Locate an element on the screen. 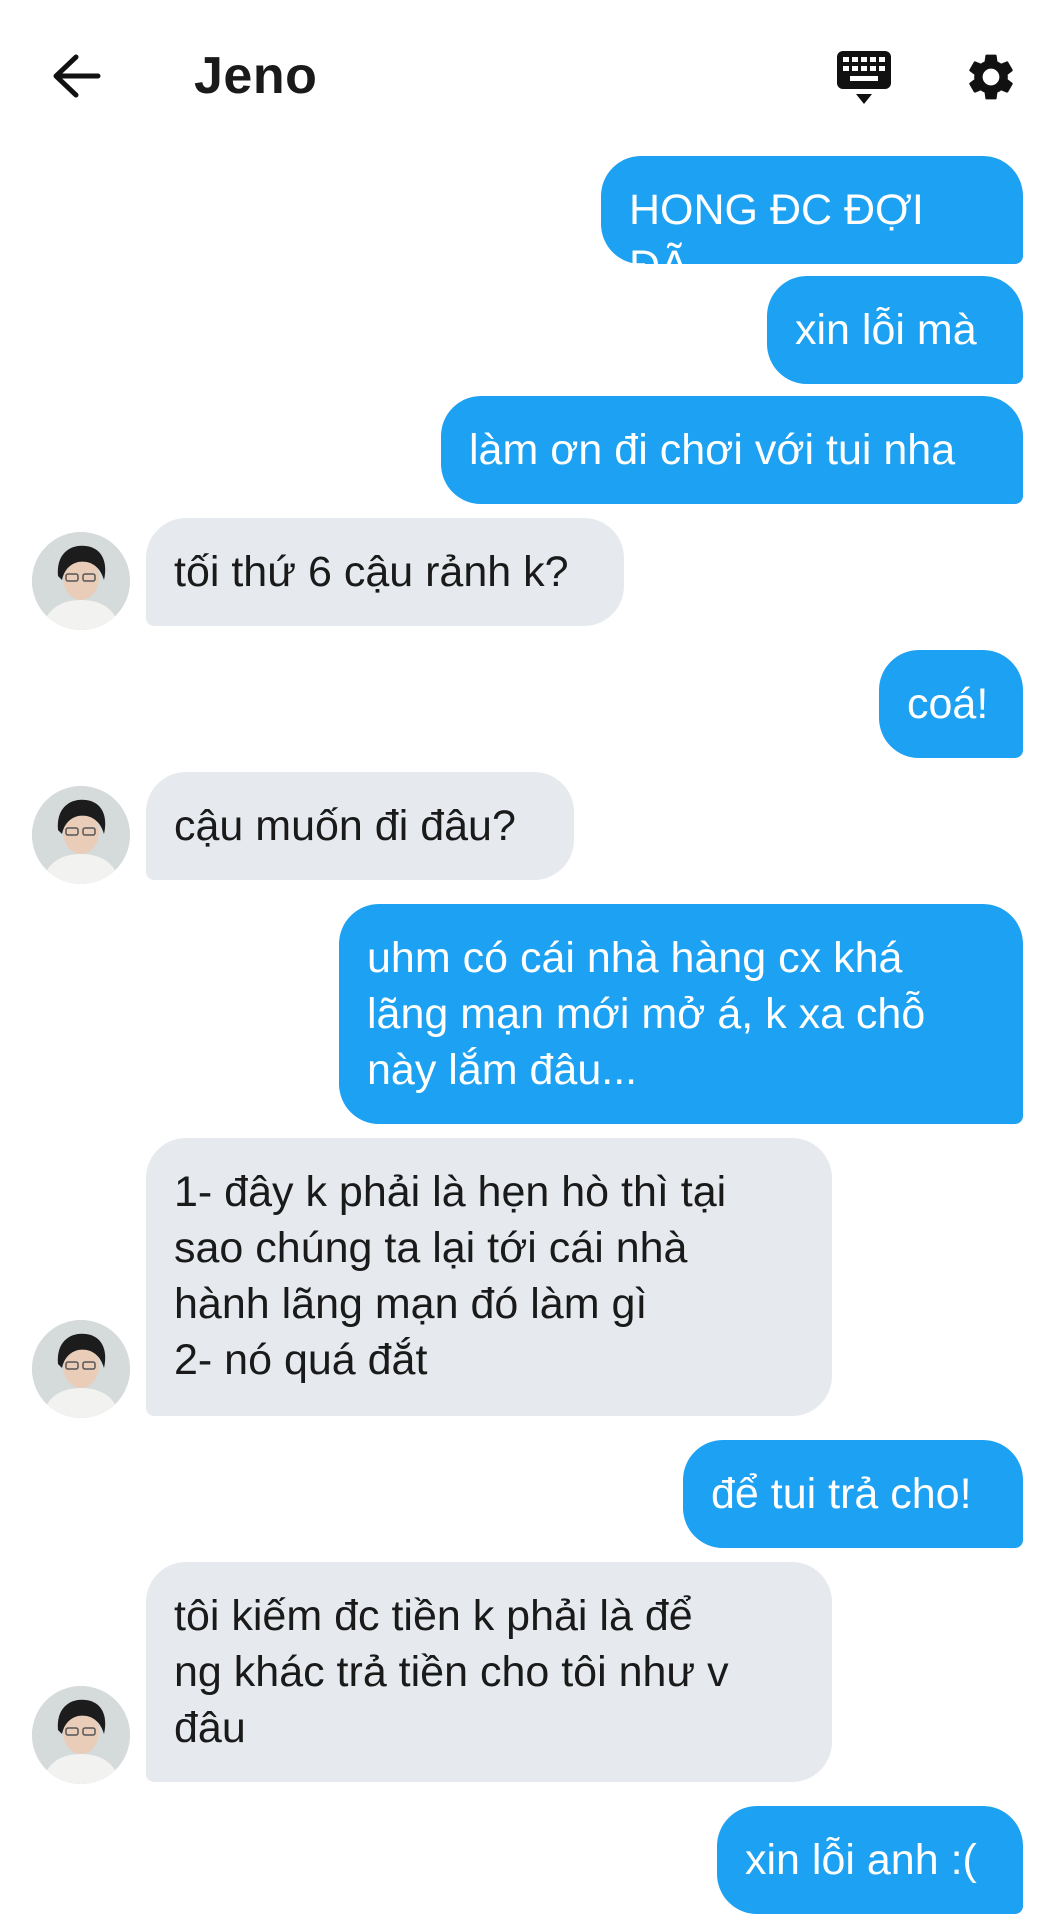  back-button is located at coordinates (76, 76).